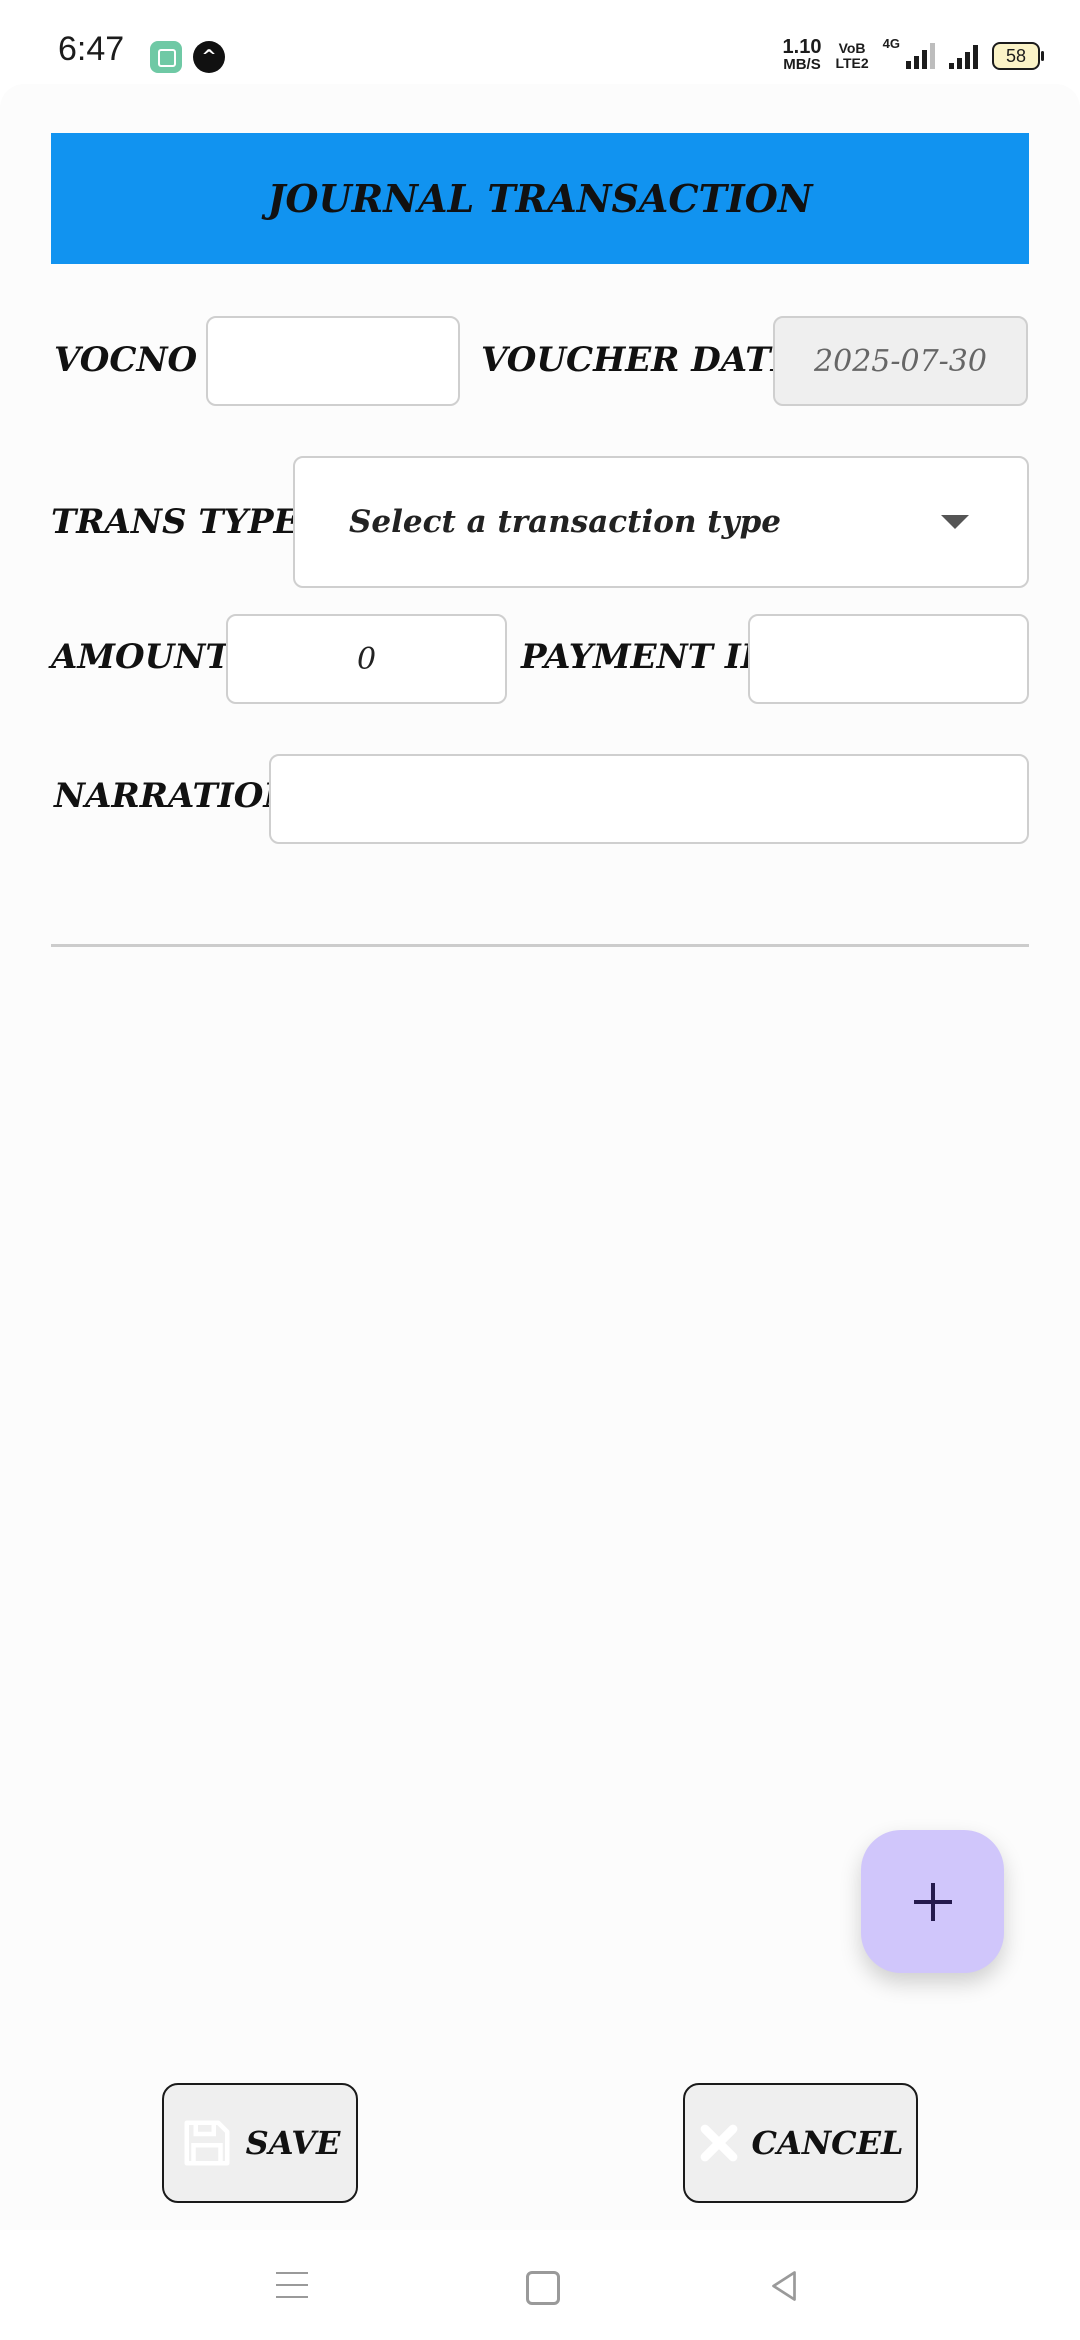  I want to click on trans-type-dropdown: Select a transaction type, so click(661, 522).